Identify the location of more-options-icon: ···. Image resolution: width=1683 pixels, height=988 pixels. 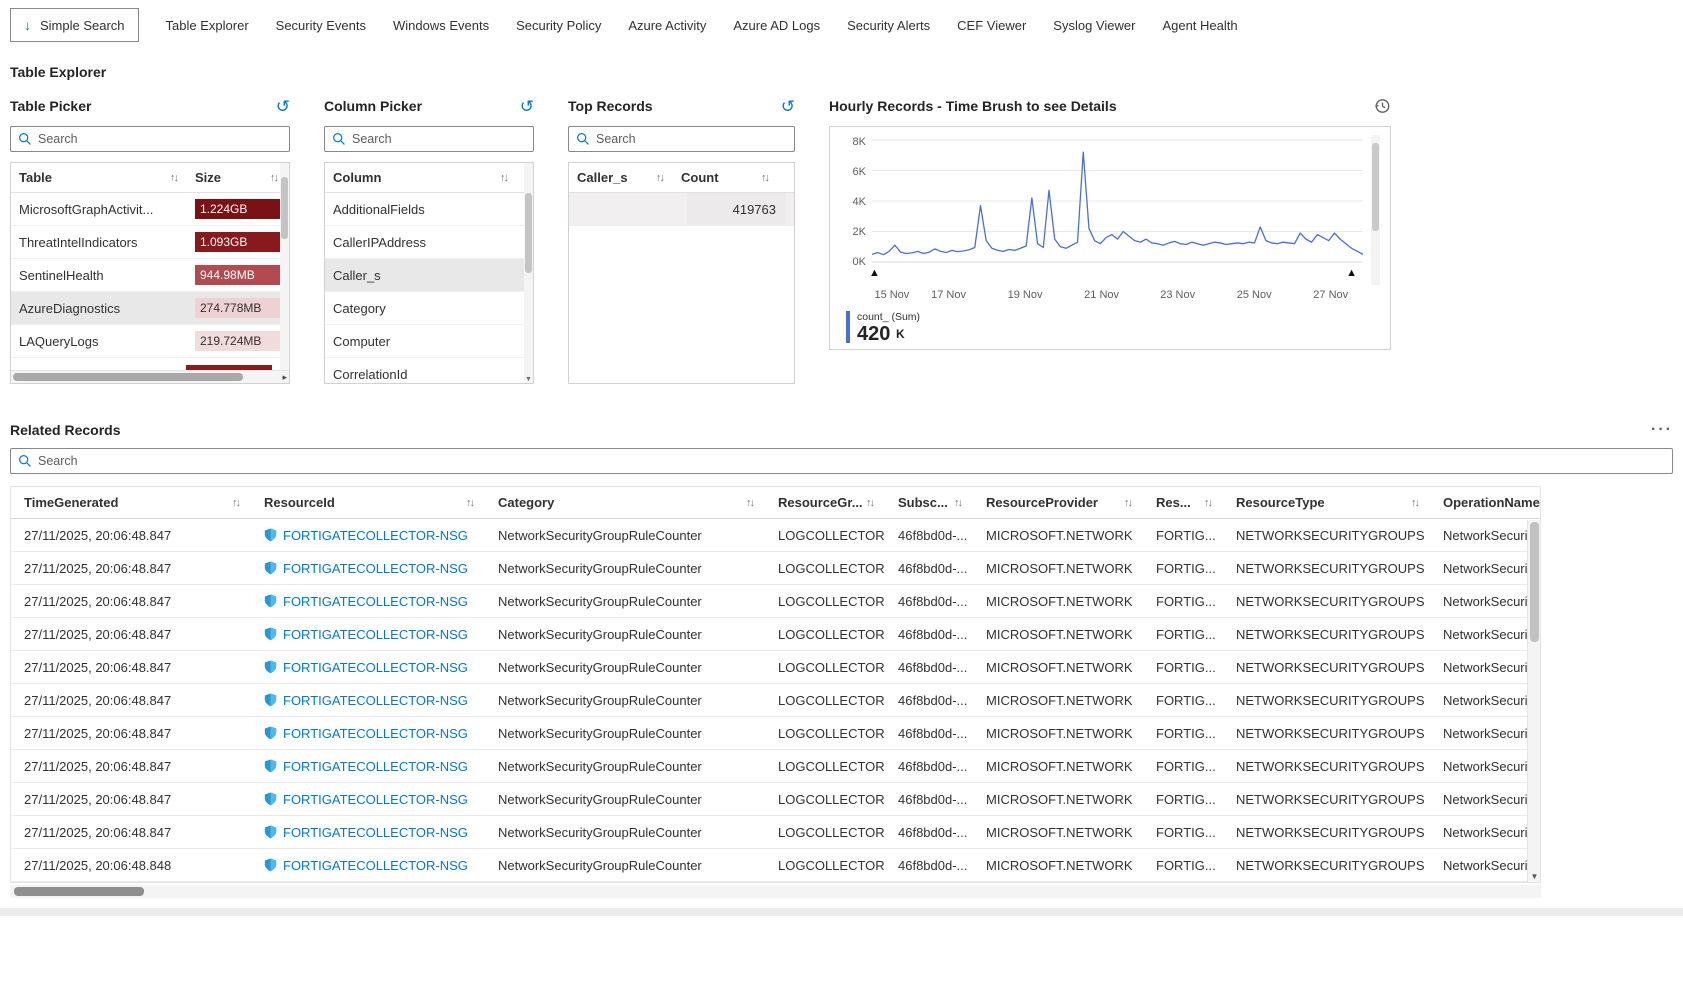
(1662, 430).